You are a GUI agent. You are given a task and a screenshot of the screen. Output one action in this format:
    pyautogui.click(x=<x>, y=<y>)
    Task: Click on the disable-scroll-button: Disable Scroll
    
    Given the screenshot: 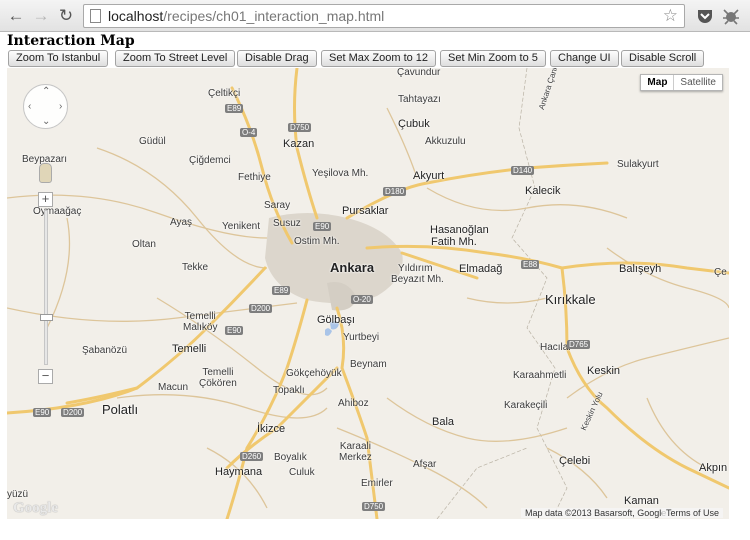 What is the action you would take?
    pyautogui.click(x=663, y=58)
    